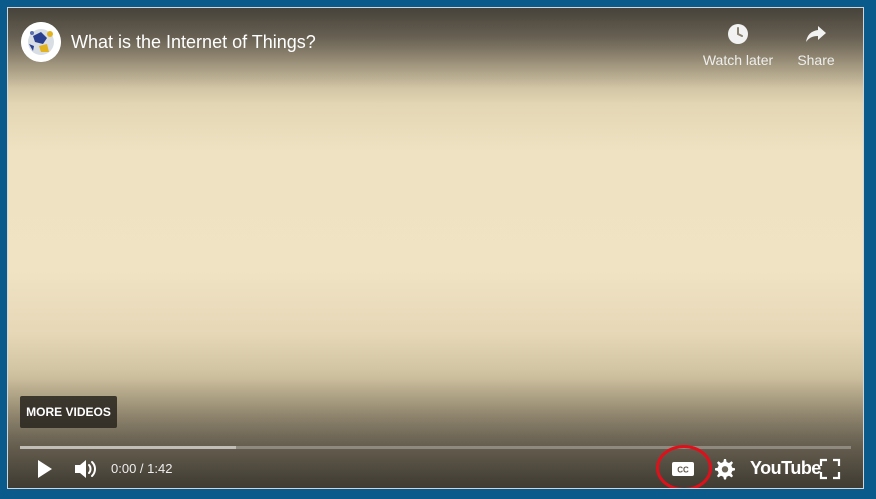 The height and width of the screenshot is (499, 876). I want to click on progress-bar, so click(435, 447).